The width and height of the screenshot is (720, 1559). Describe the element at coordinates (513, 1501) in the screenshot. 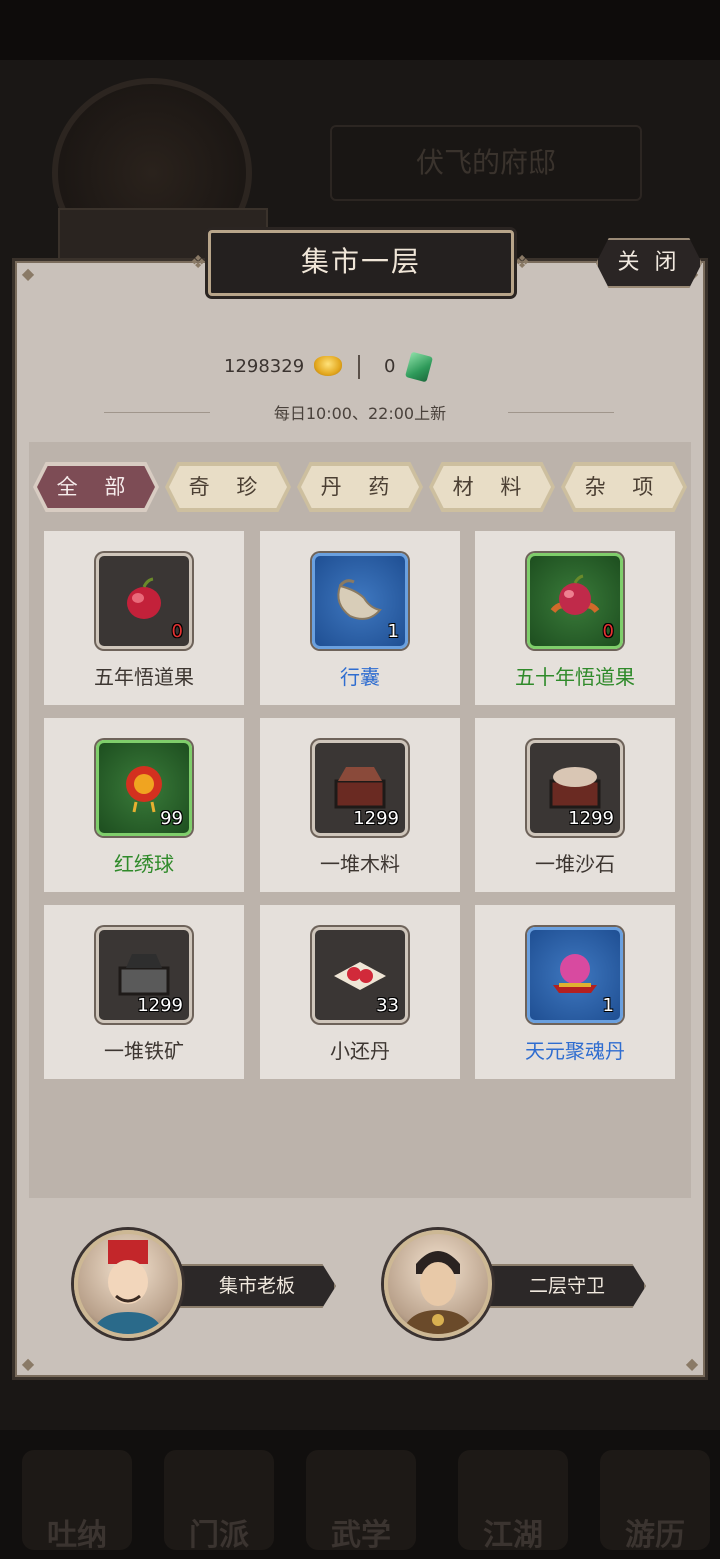

I see `nav-jianghu: 江湖` at that location.